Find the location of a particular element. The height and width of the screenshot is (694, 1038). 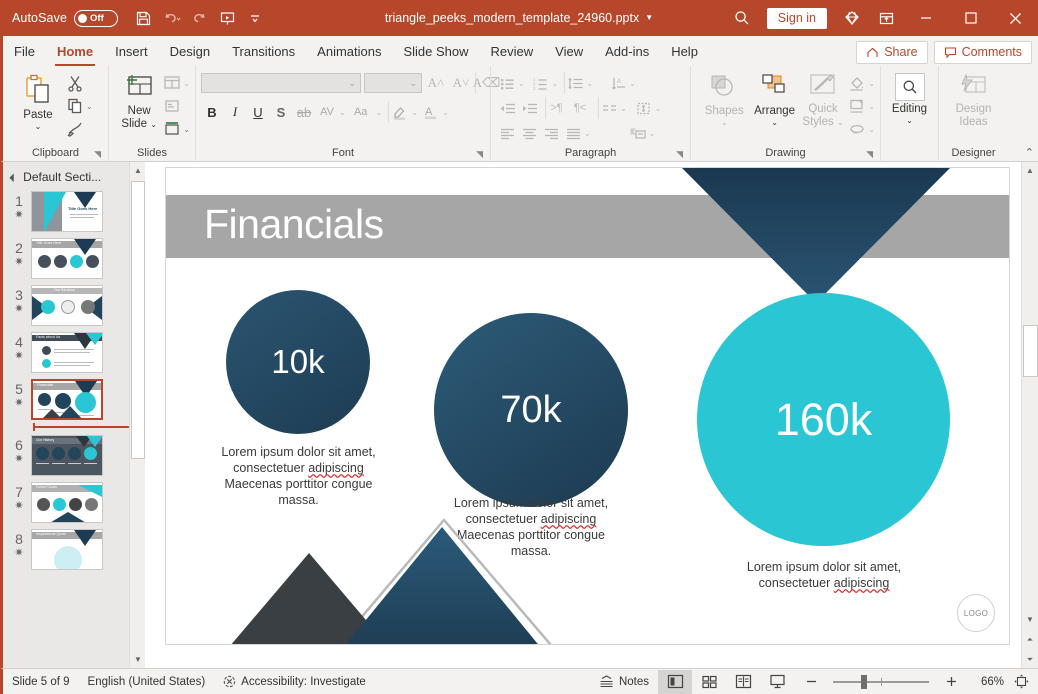

tab-review: Review is located at coordinates (512, 52).